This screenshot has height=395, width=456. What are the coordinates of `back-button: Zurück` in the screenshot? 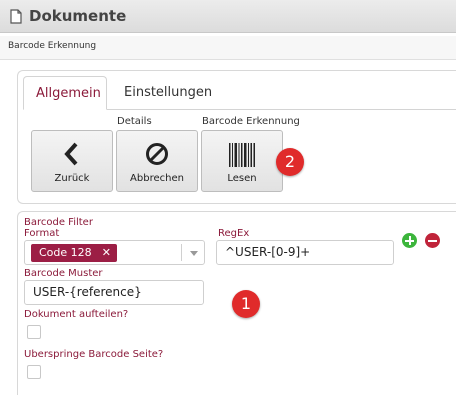 It's located at (72, 161).